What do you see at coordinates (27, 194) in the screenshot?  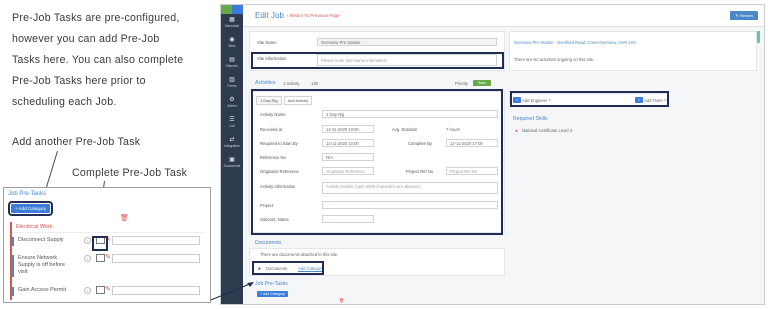 I see `prejob-zoom-header: Job Pre-Tasks` at bounding box center [27, 194].